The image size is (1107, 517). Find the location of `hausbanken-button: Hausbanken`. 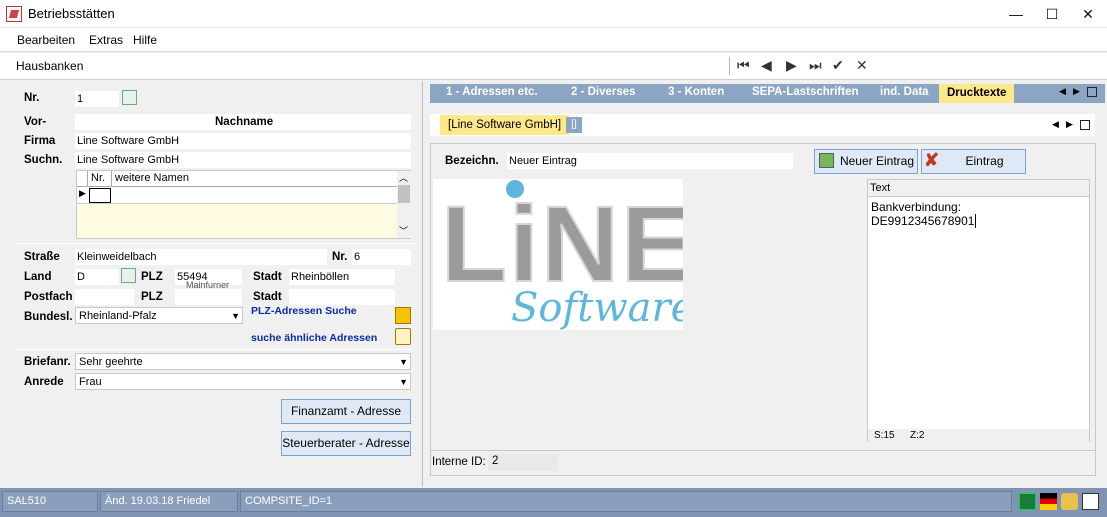

hausbanken-button: Hausbanken is located at coordinates (49, 66).